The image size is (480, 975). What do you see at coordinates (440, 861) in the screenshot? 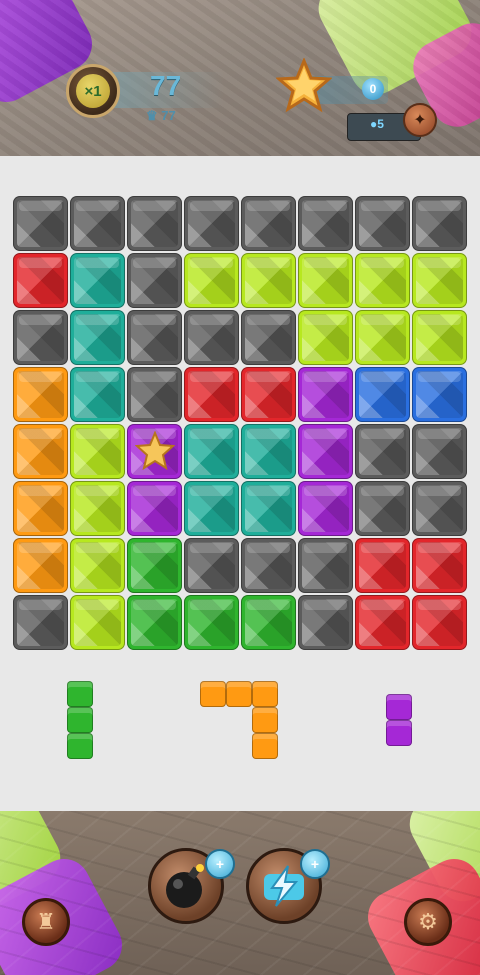
I see `decorative-gem` at bounding box center [440, 861].